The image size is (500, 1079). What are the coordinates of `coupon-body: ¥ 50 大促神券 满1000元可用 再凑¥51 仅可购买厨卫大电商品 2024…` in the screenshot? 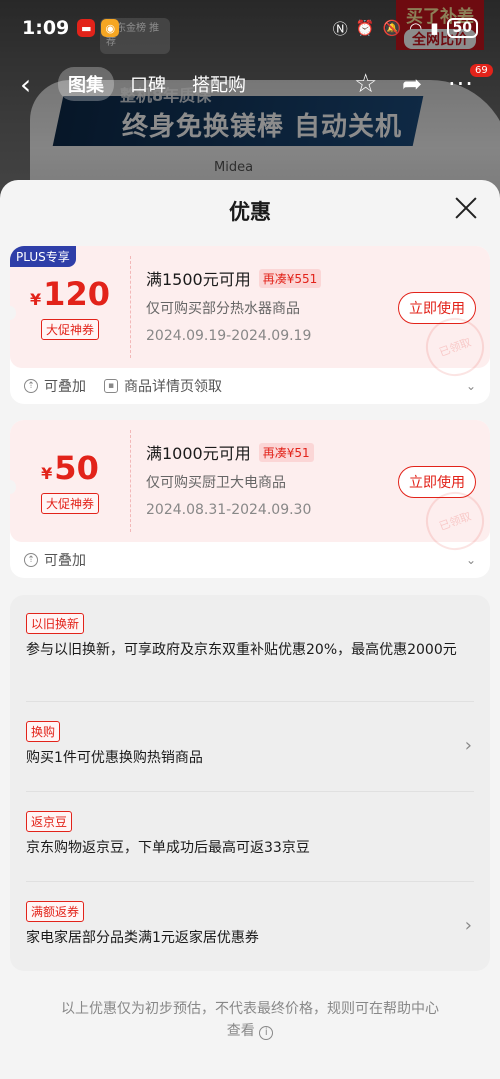 It's located at (250, 489).